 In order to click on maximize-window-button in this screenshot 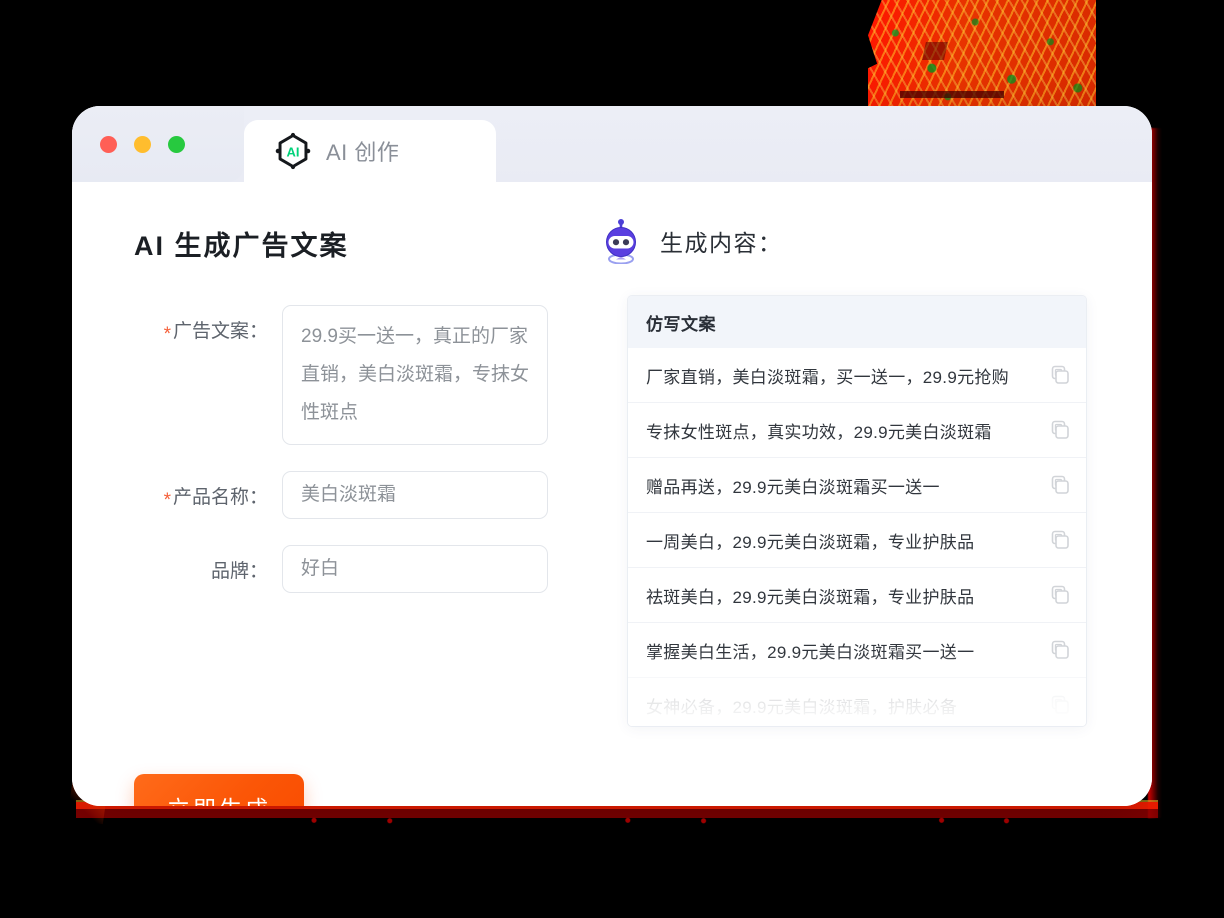, I will do `click(176, 144)`.